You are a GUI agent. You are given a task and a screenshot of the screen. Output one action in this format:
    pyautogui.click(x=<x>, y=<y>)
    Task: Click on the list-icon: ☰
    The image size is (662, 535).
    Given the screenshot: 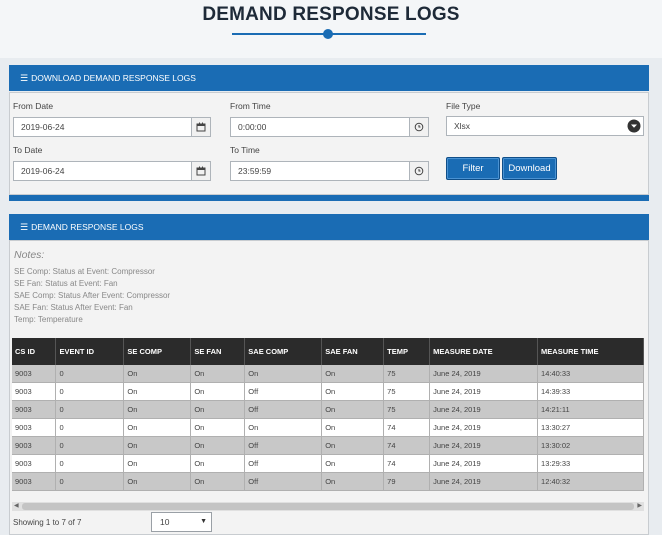 What is the action you would take?
    pyautogui.click(x=24, y=77)
    